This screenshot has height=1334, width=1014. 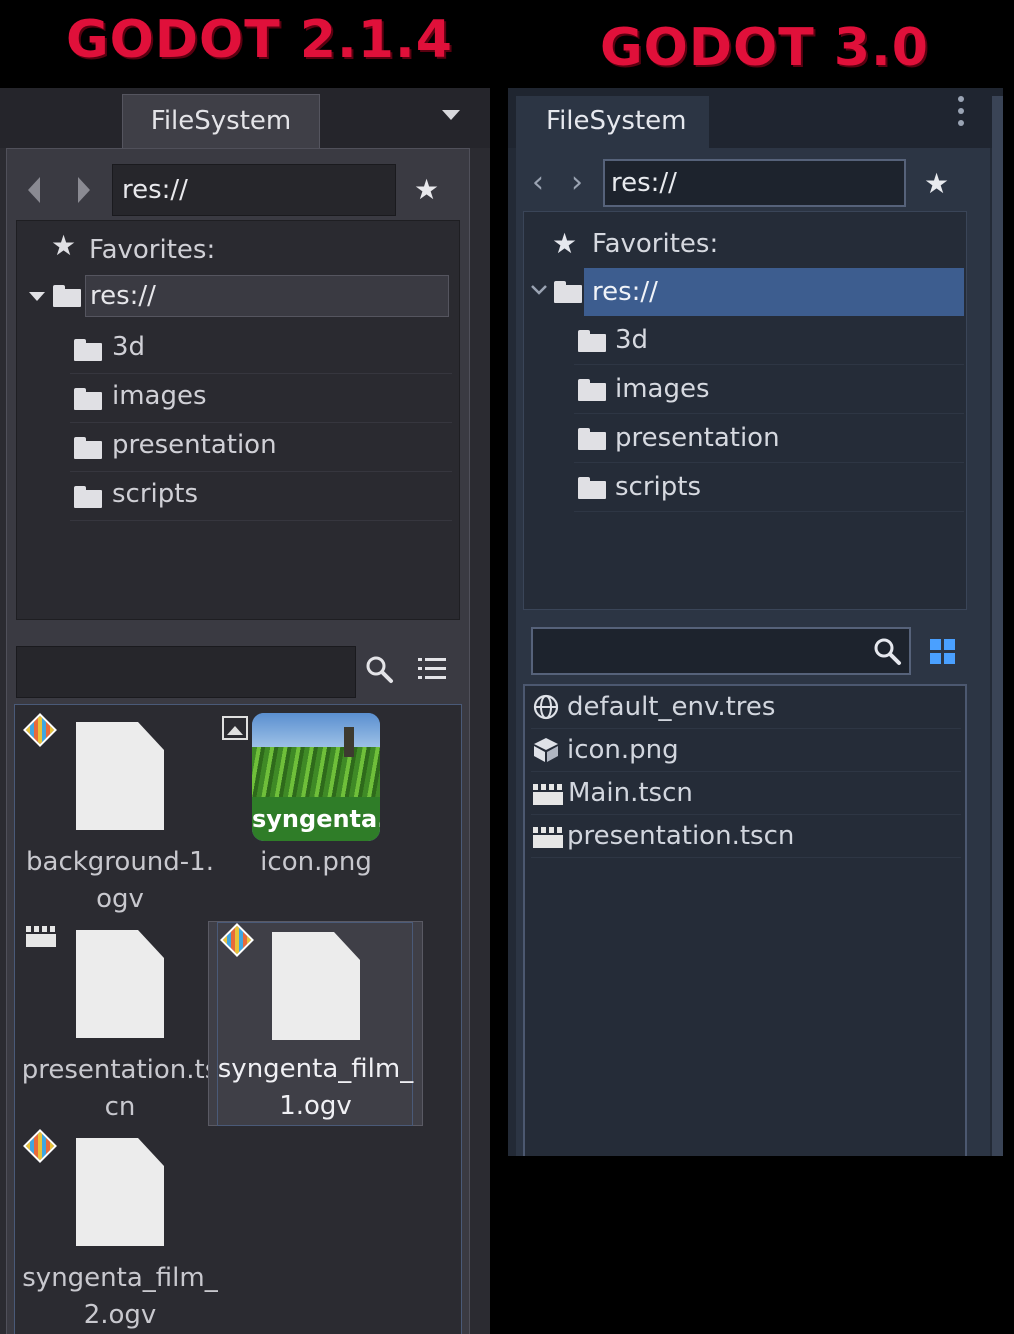 I want to click on file-caption: icon.png, so click(x=316, y=862).